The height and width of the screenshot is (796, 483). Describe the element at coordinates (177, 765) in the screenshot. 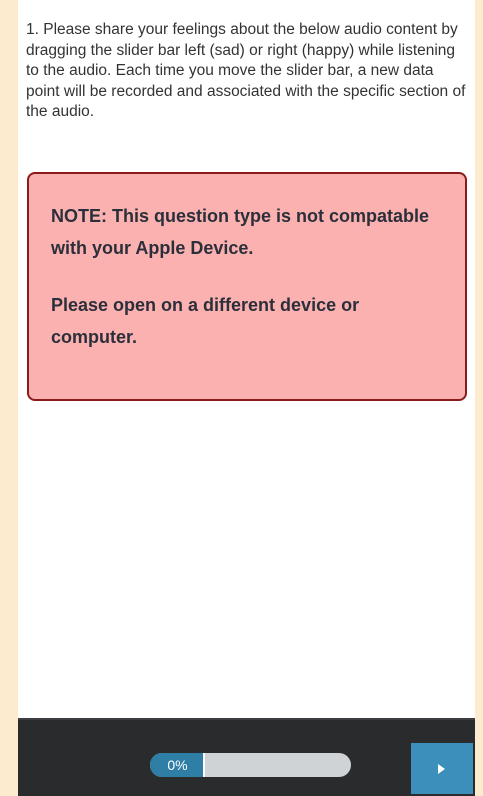

I see `progress-label: 0%` at that location.